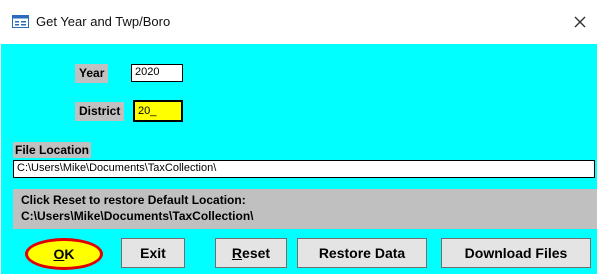  I want to click on reset-button: Reset, so click(251, 253).